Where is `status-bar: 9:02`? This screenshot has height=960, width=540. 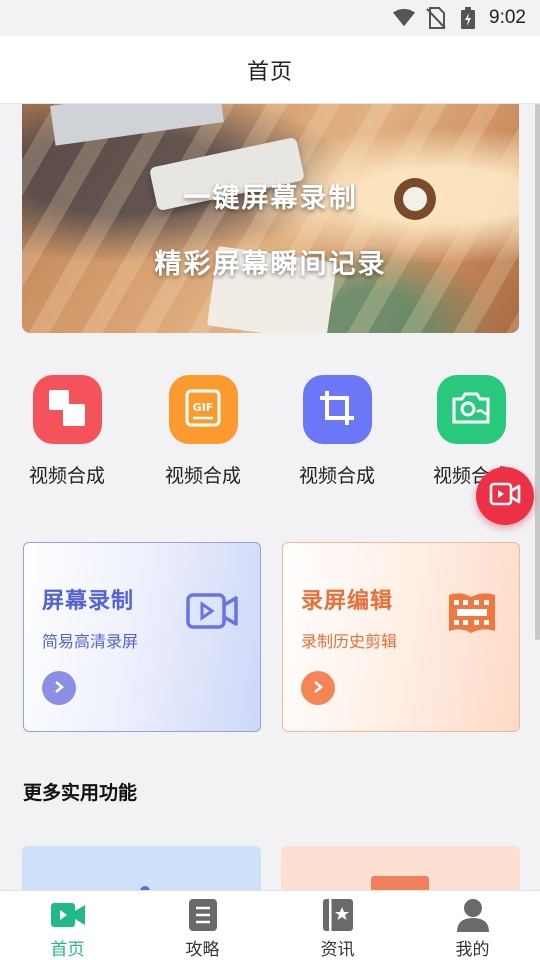
status-bar: 9:02 is located at coordinates (270, 18).